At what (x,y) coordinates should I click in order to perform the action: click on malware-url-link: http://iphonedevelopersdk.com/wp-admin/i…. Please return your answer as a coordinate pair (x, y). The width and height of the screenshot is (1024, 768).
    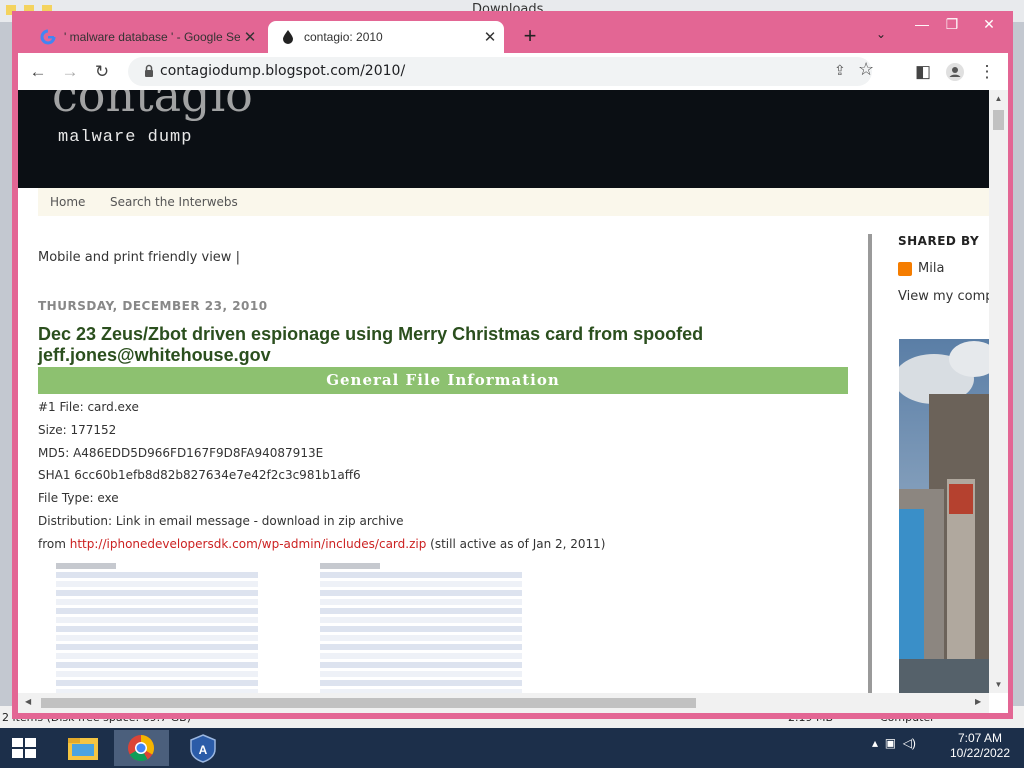
    Looking at the image, I should click on (248, 544).